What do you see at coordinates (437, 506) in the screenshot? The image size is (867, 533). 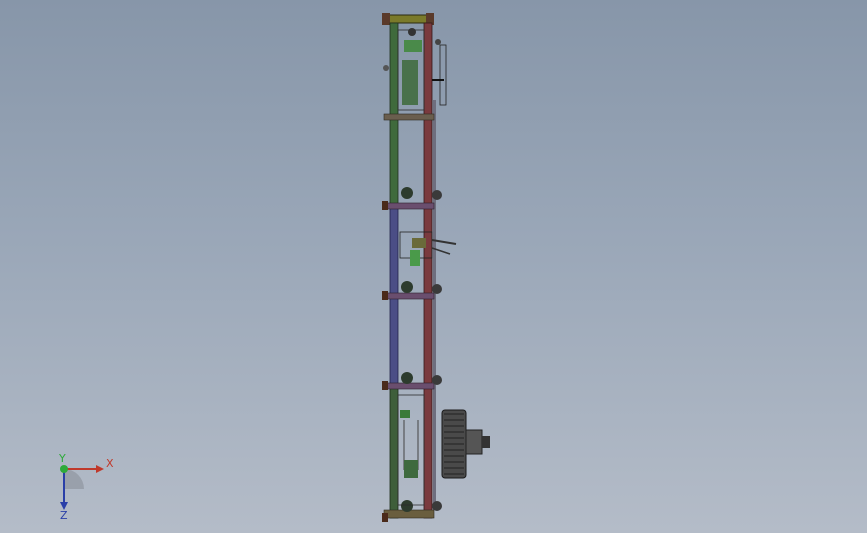 I see `roller-5b` at bounding box center [437, 506].